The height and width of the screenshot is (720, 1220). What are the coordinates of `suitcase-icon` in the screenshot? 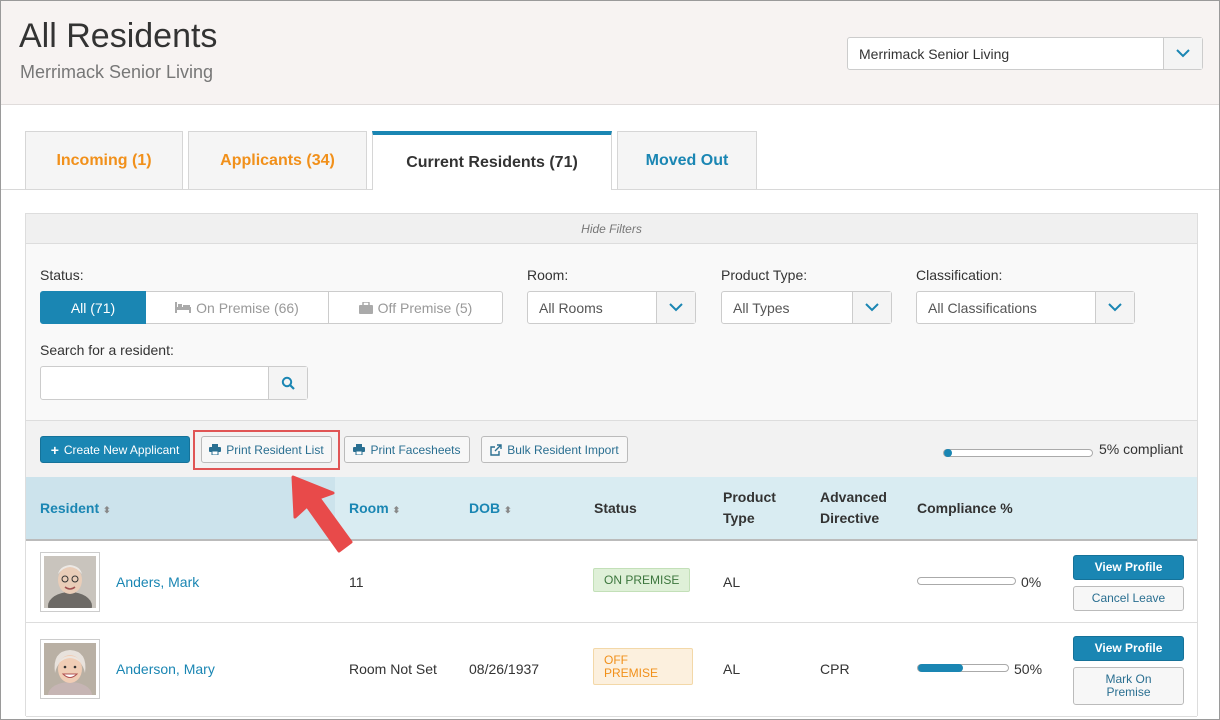 It's located at (365, 307).